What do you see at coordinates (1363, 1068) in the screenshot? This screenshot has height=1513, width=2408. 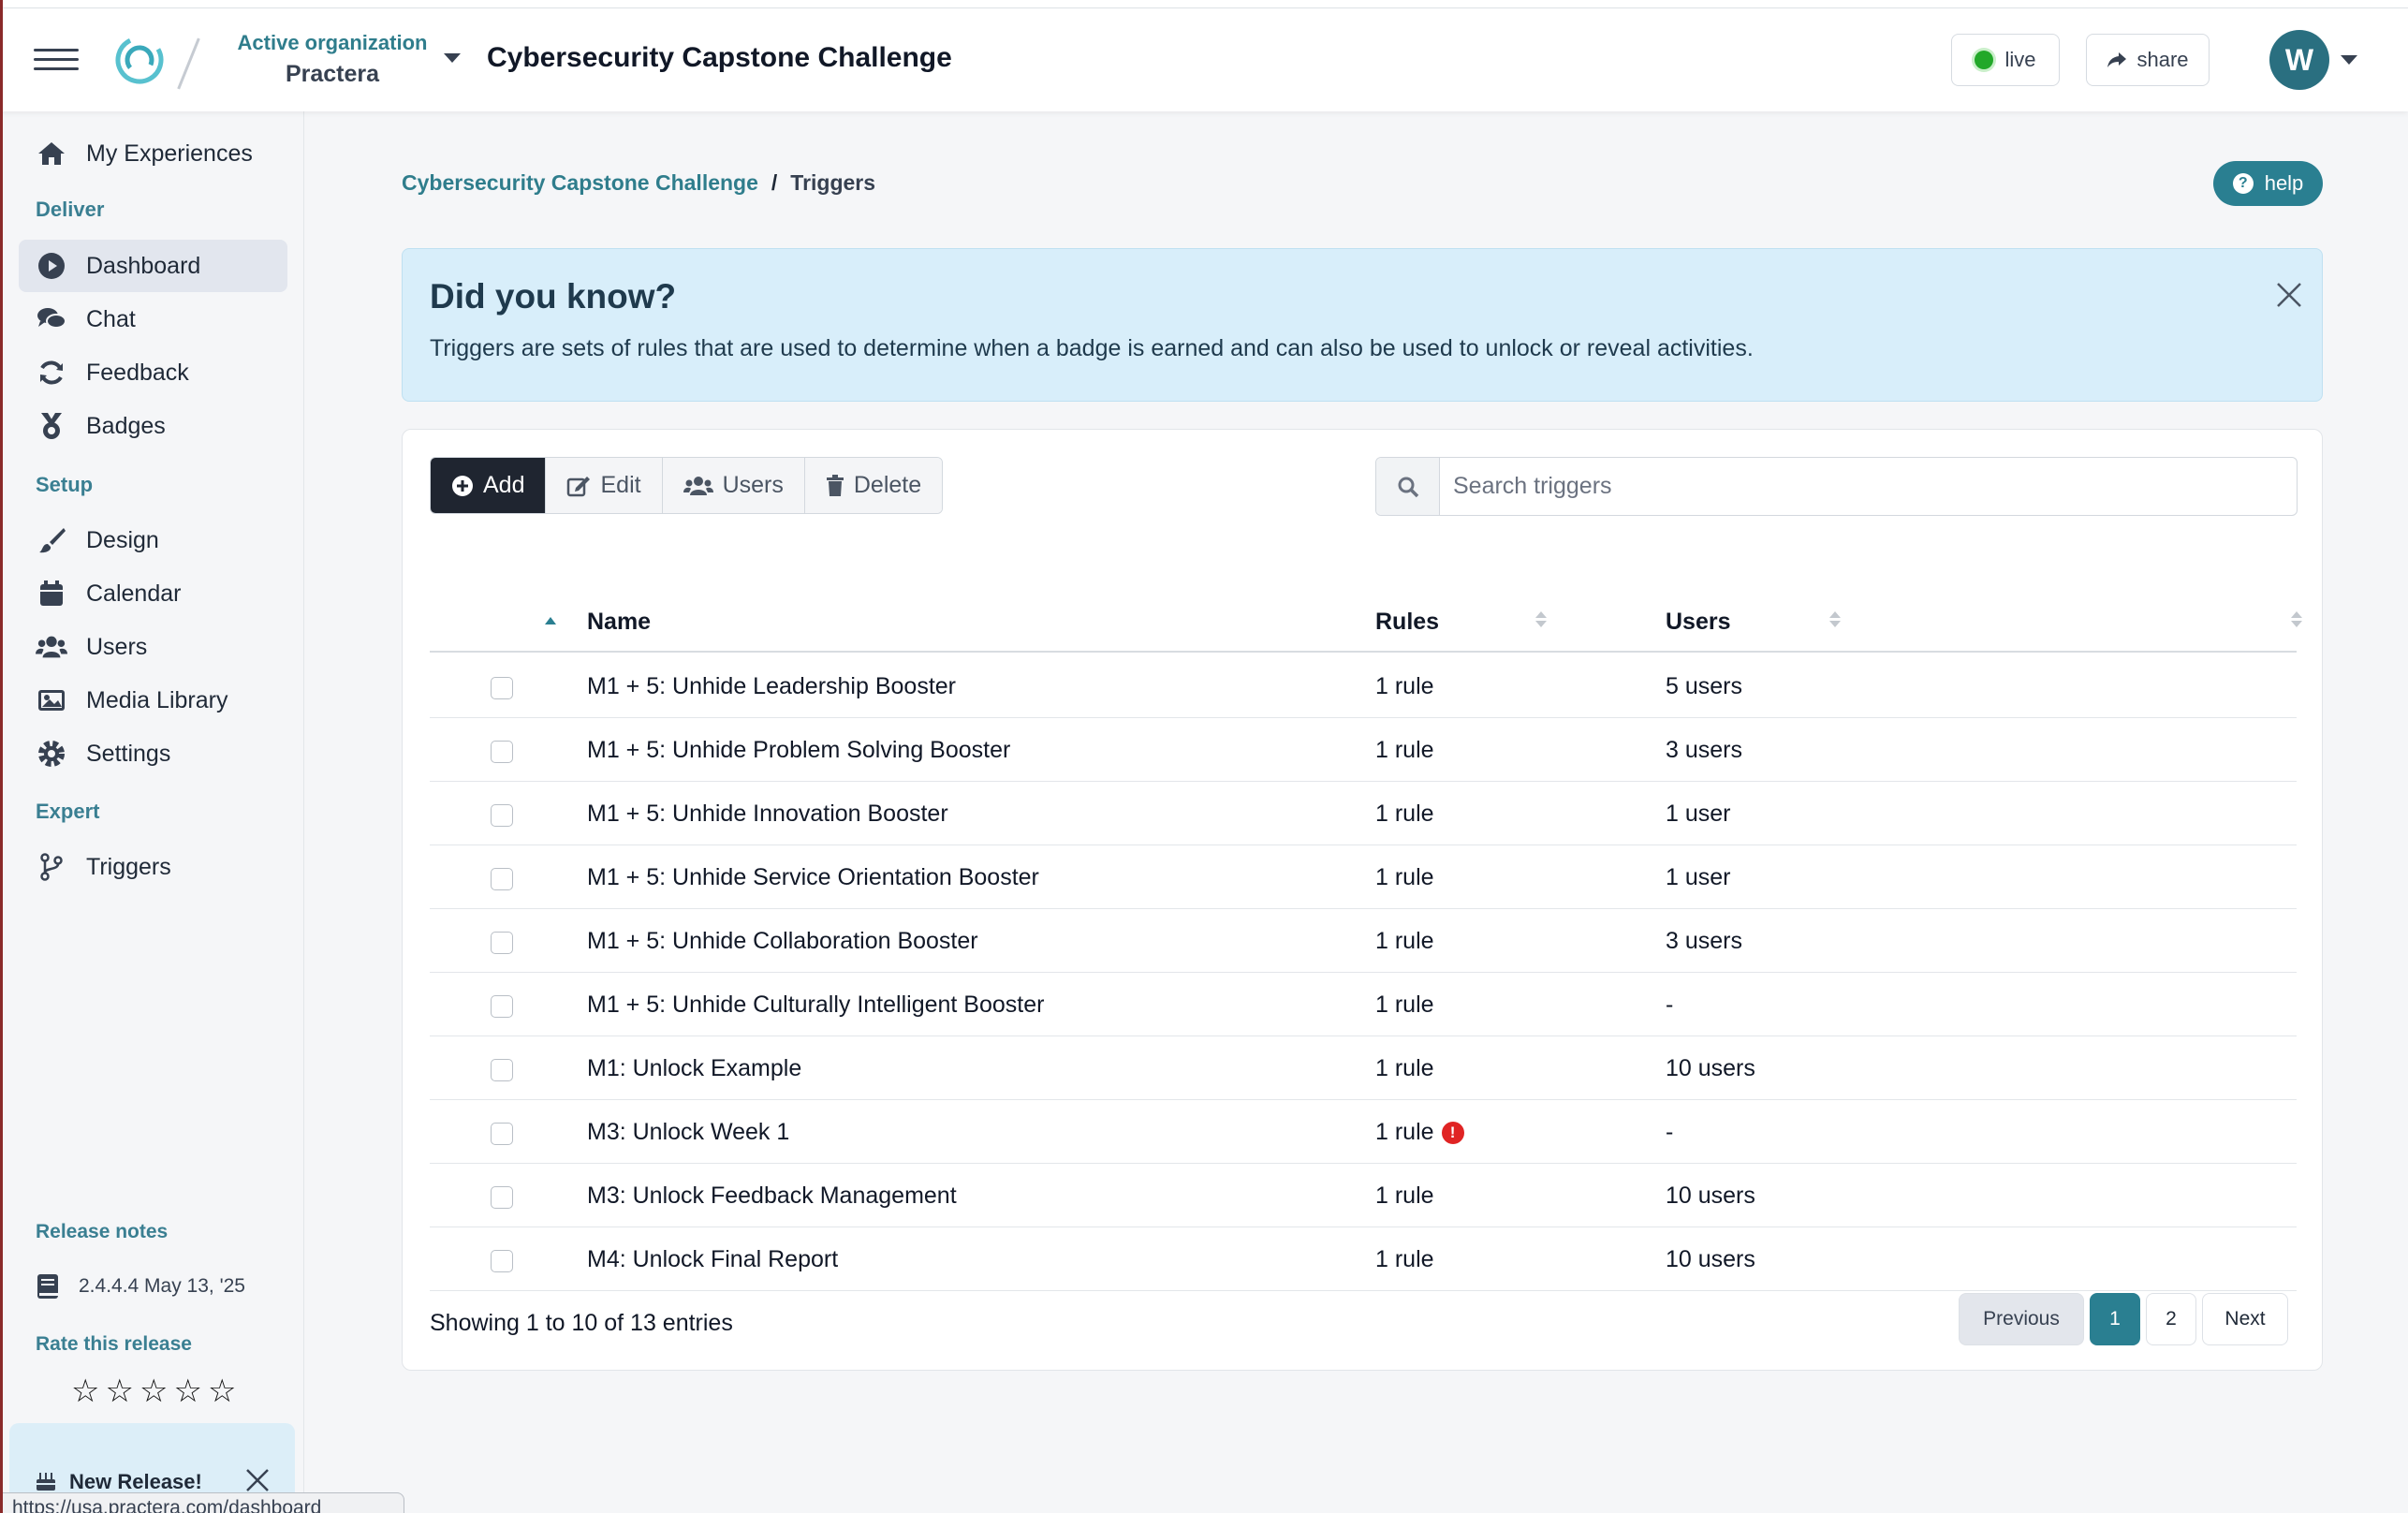 I see `table-row: M1: Unlock Example 1 rule 10 users` at bounding box center [1363, 1068].